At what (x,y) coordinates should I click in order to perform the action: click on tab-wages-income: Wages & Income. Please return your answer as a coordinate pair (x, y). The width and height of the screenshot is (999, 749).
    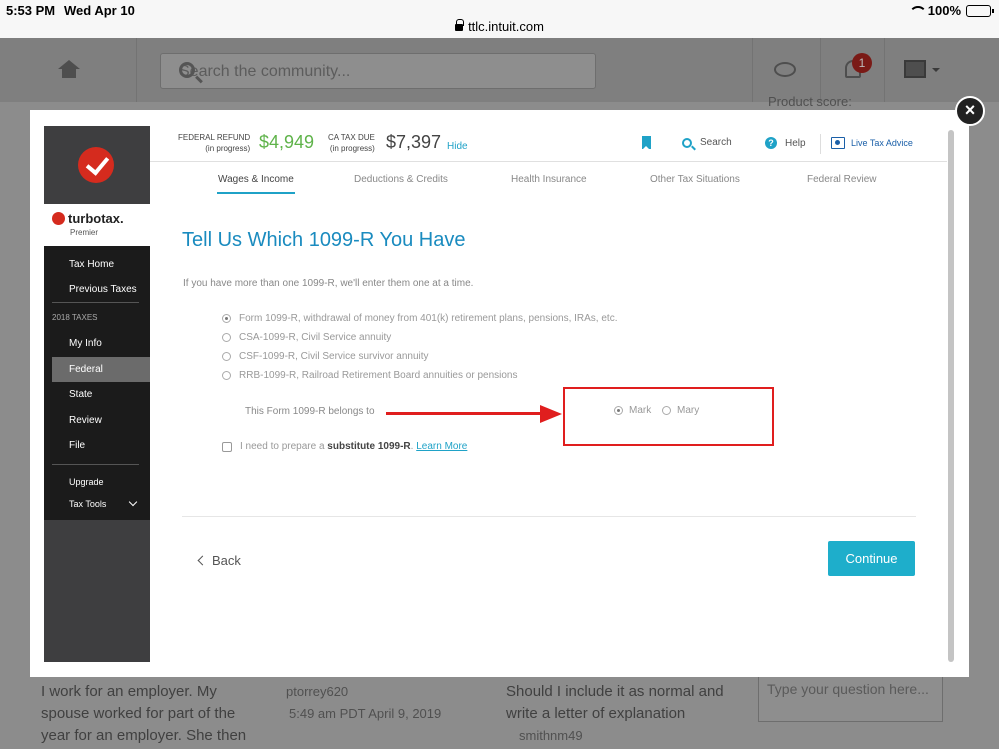
    Looking at the image, I should click on (256, 179).